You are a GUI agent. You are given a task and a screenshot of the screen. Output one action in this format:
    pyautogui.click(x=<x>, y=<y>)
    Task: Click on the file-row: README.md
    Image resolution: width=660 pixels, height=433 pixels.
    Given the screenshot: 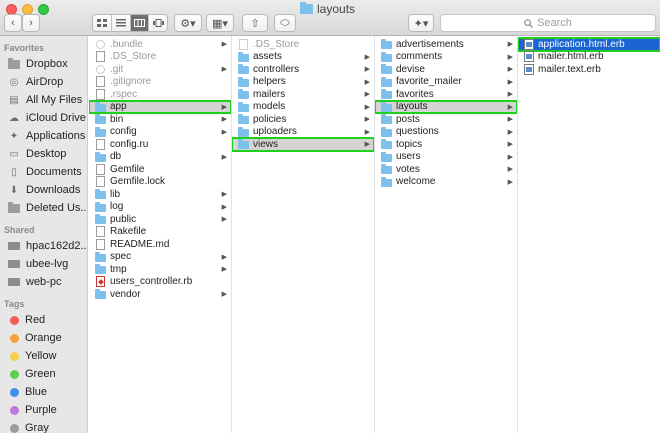 What is the action you would take?
    pyautogui.click(x=160, y=244)
    